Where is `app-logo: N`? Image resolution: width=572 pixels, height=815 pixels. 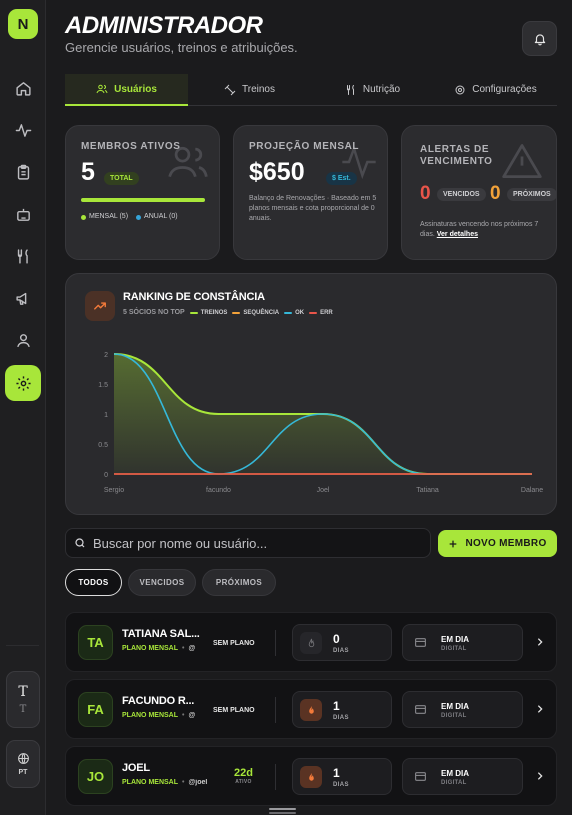 app-logo: N is located at coordinates (23, 24).